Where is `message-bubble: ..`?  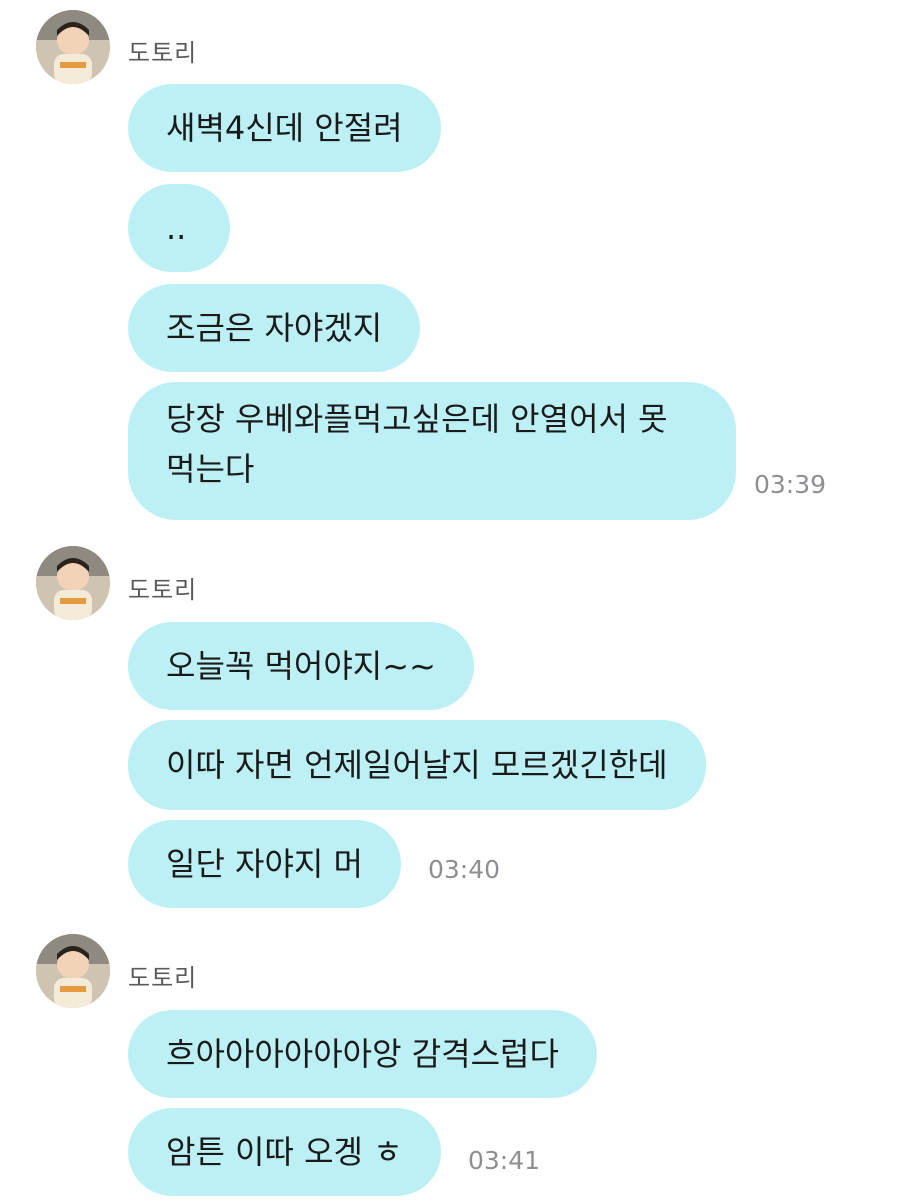
message-bubble: .. is located at coordinates (179, 228).